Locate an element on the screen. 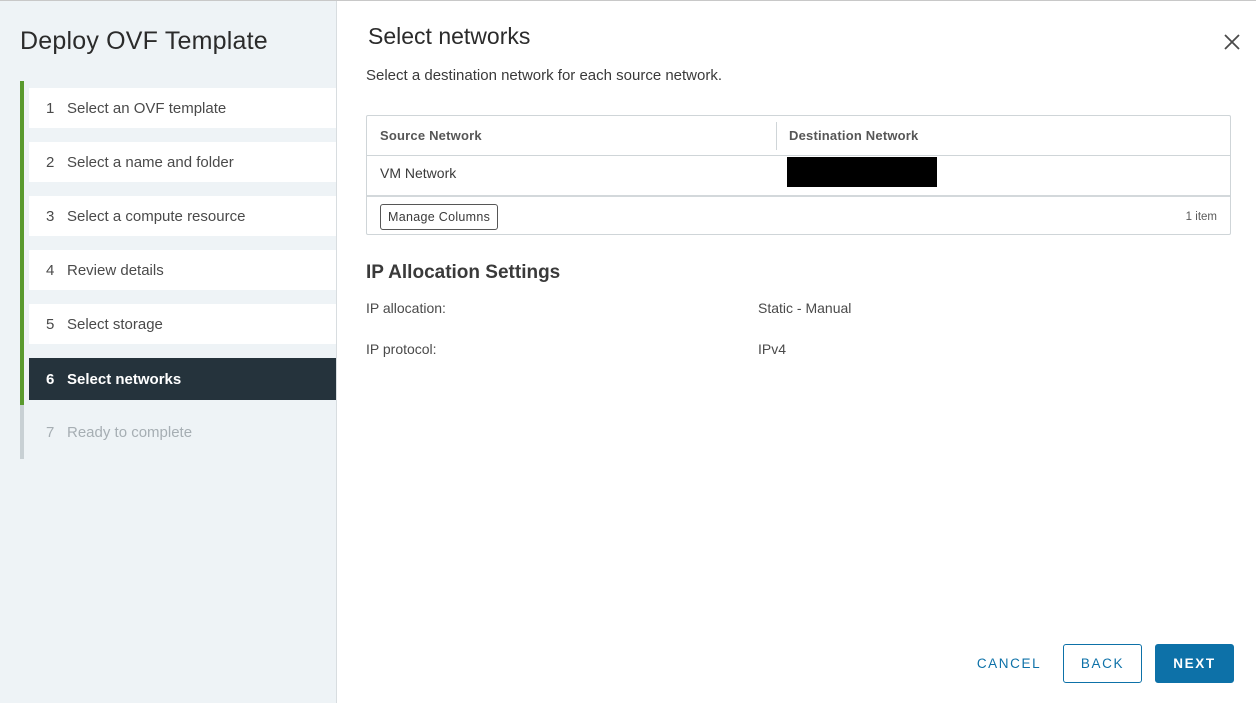  wizard-title: Deploy OVF Template is located at coordinates (144, 41).